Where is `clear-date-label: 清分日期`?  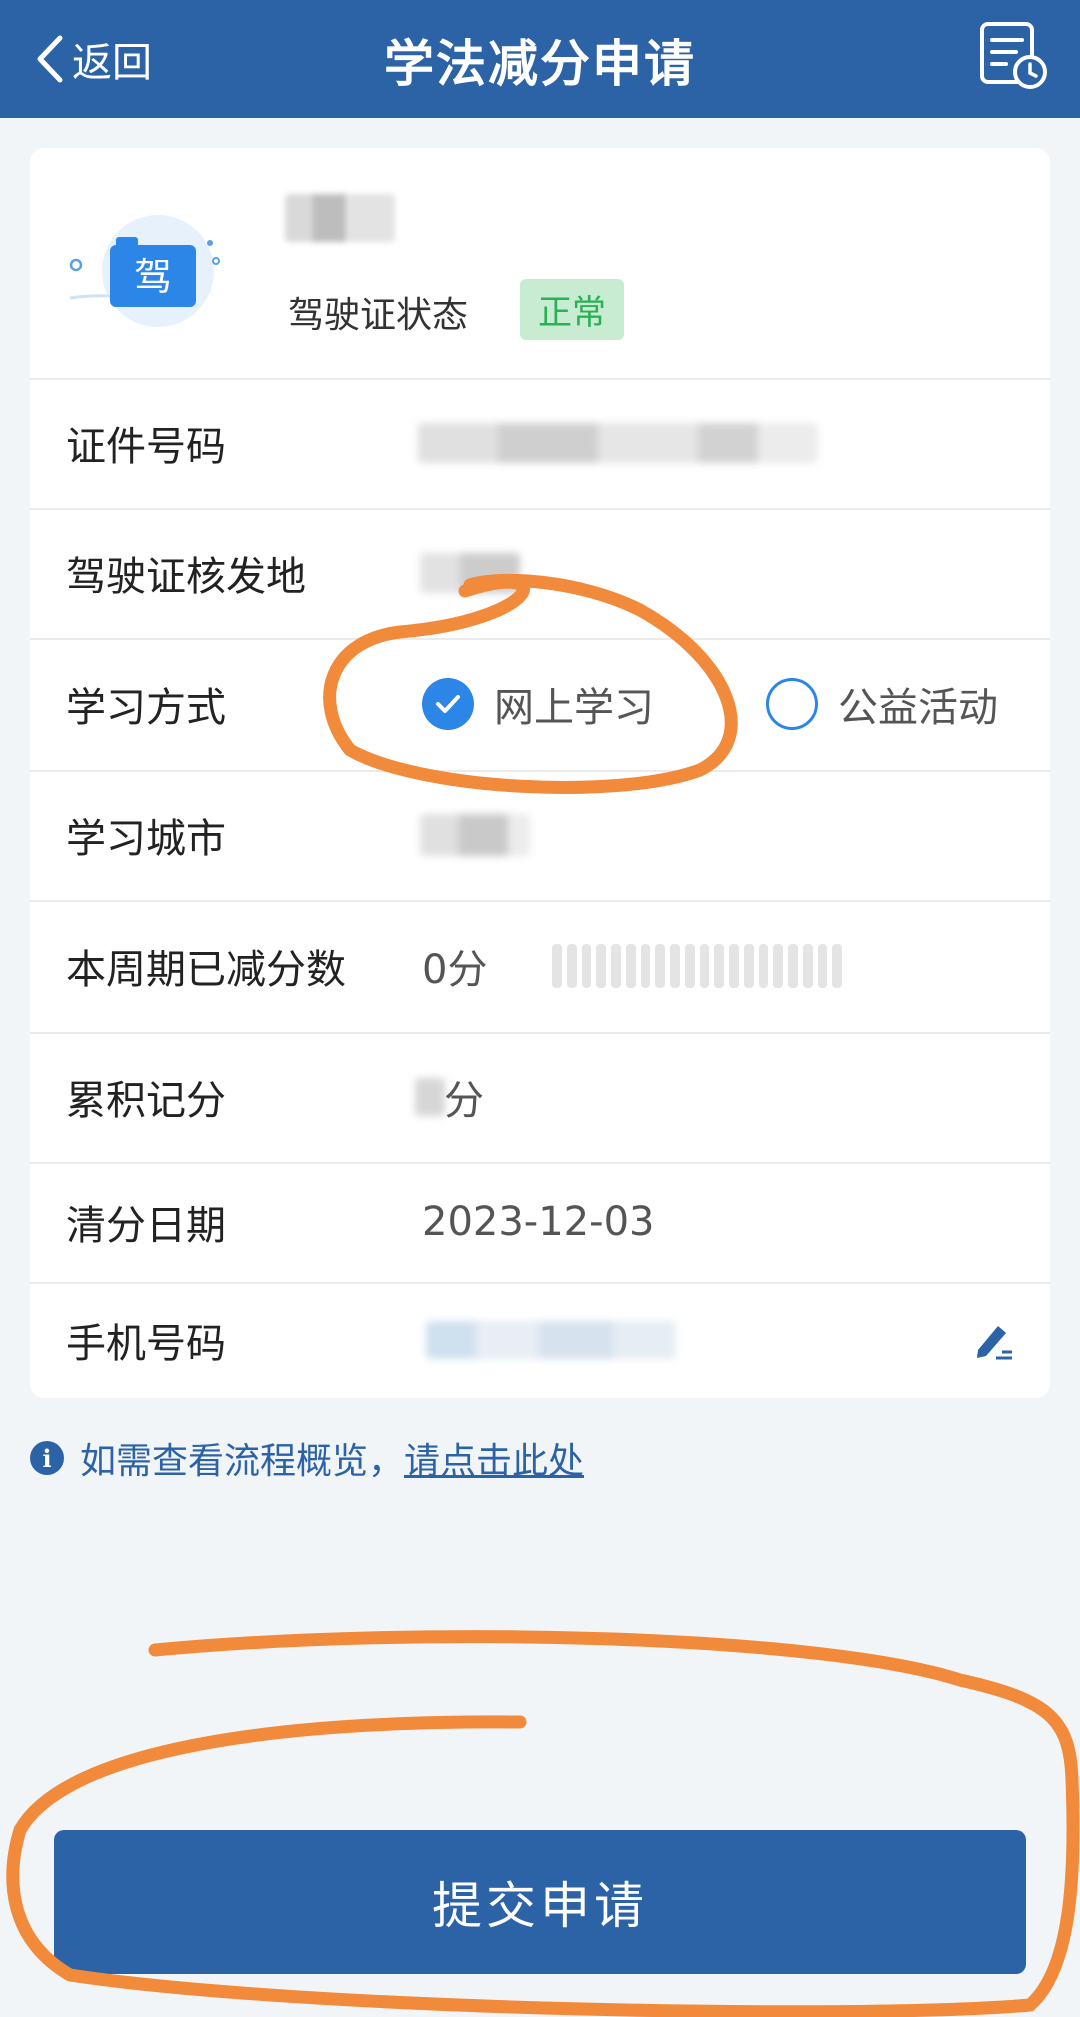
clear-date-label: 清分日期 is located at coordinates (146, 1226).